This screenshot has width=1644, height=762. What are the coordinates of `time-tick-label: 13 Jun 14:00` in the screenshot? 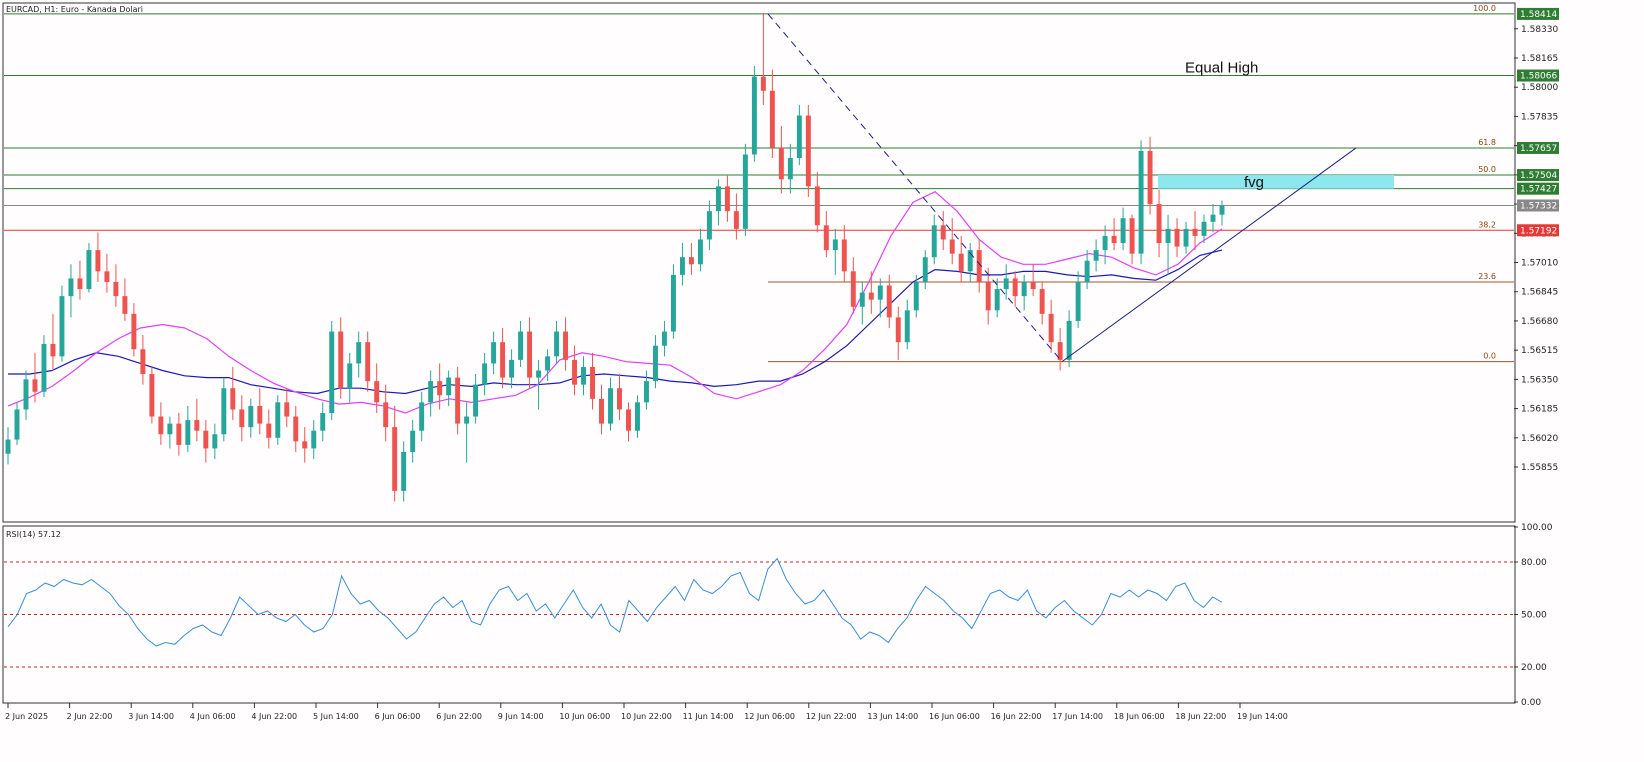 It's located at (892, 716).